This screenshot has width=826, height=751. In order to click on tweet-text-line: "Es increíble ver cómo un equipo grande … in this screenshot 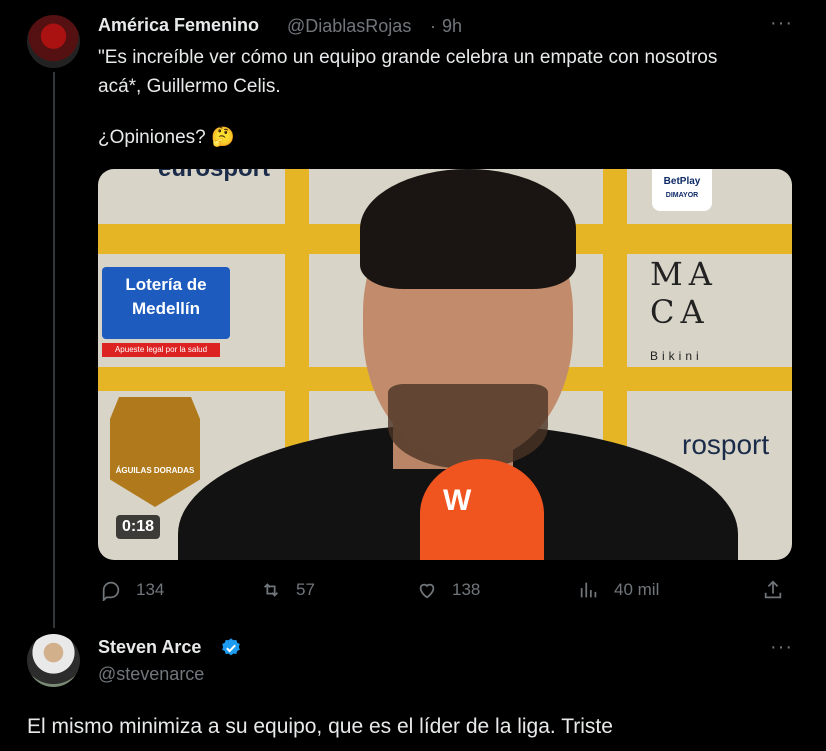, I will do `click(408, 57)`.